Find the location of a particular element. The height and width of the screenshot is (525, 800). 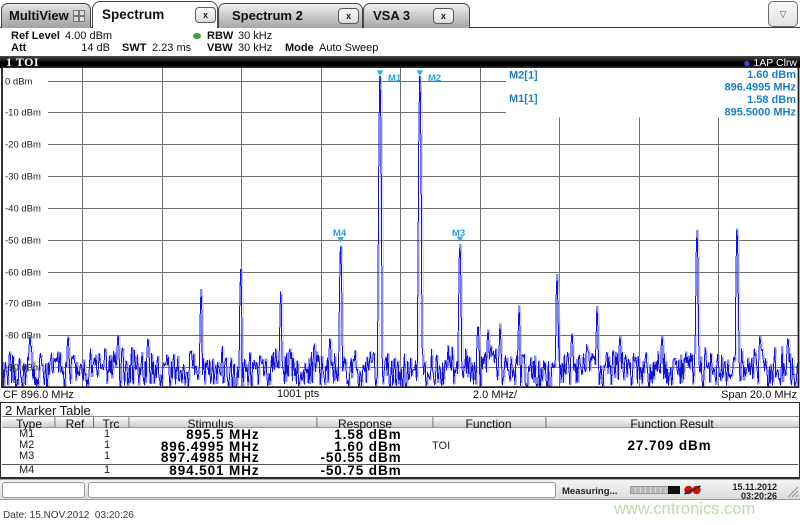

svg-text: M1[1] is located at coordinates (523, 99).